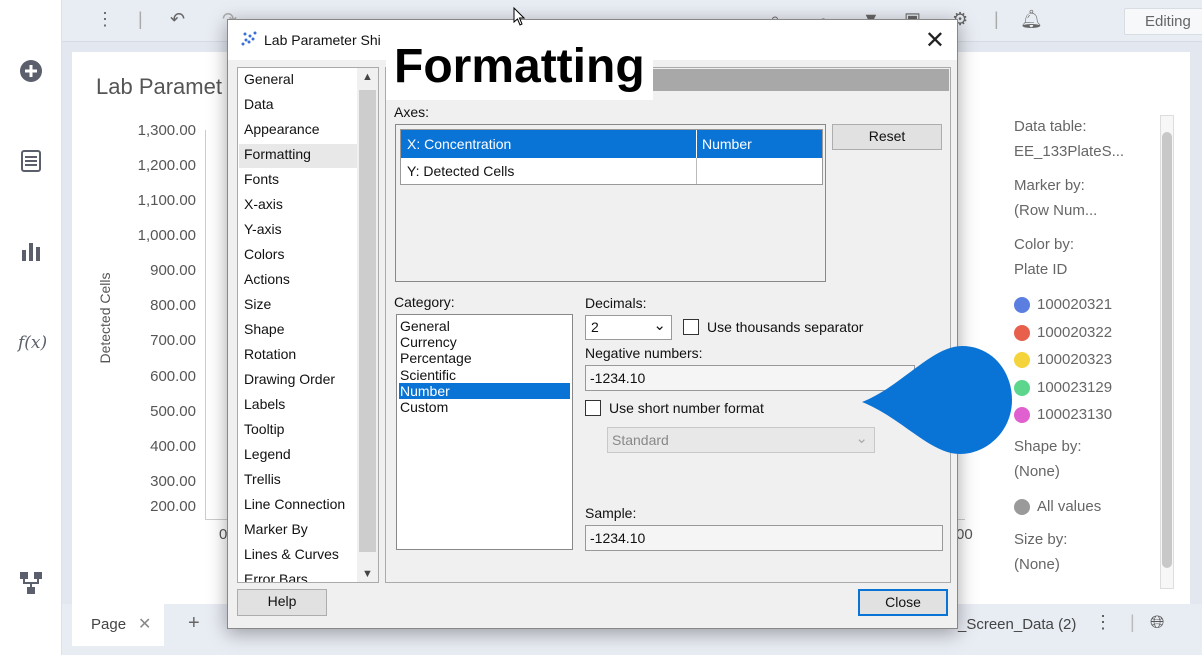 Image resolution: width=1202 pixels, height=655 pixels. Describe the element at coordinates (935, 40) in the screenshot. I see `close-icon: ✕` at that location.